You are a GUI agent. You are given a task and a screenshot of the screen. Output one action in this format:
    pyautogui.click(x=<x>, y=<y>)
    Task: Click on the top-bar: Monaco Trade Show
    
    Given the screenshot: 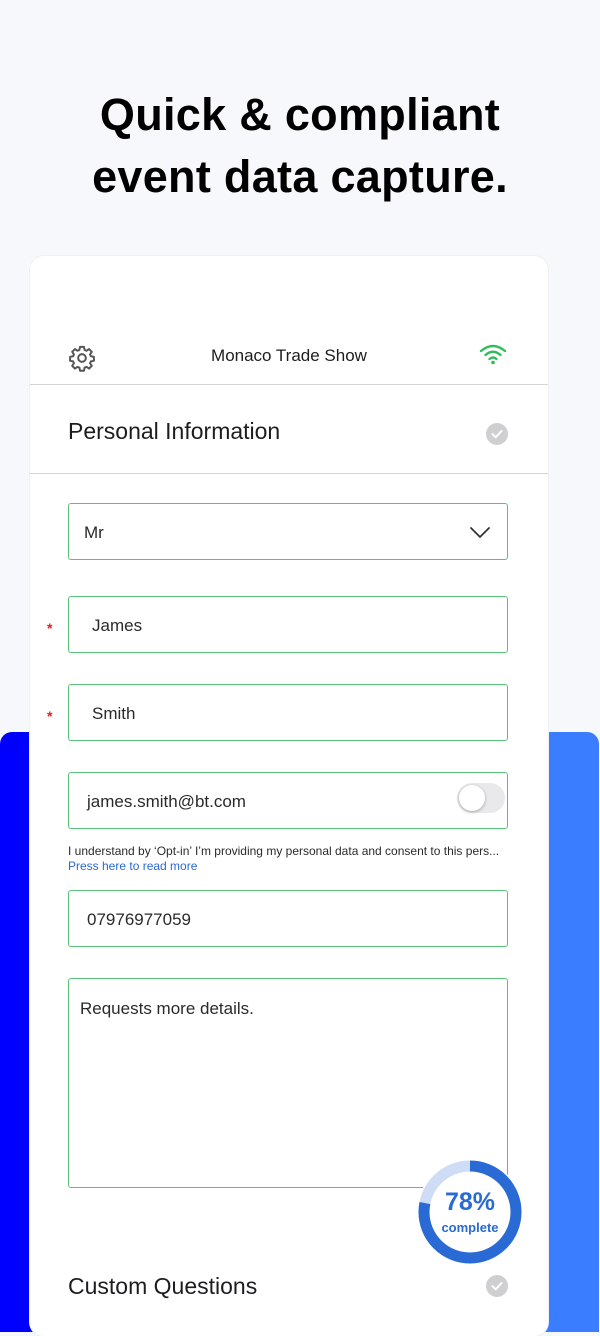 What is the action you would take?
    pyautogui.click(x=289, y=353)
    